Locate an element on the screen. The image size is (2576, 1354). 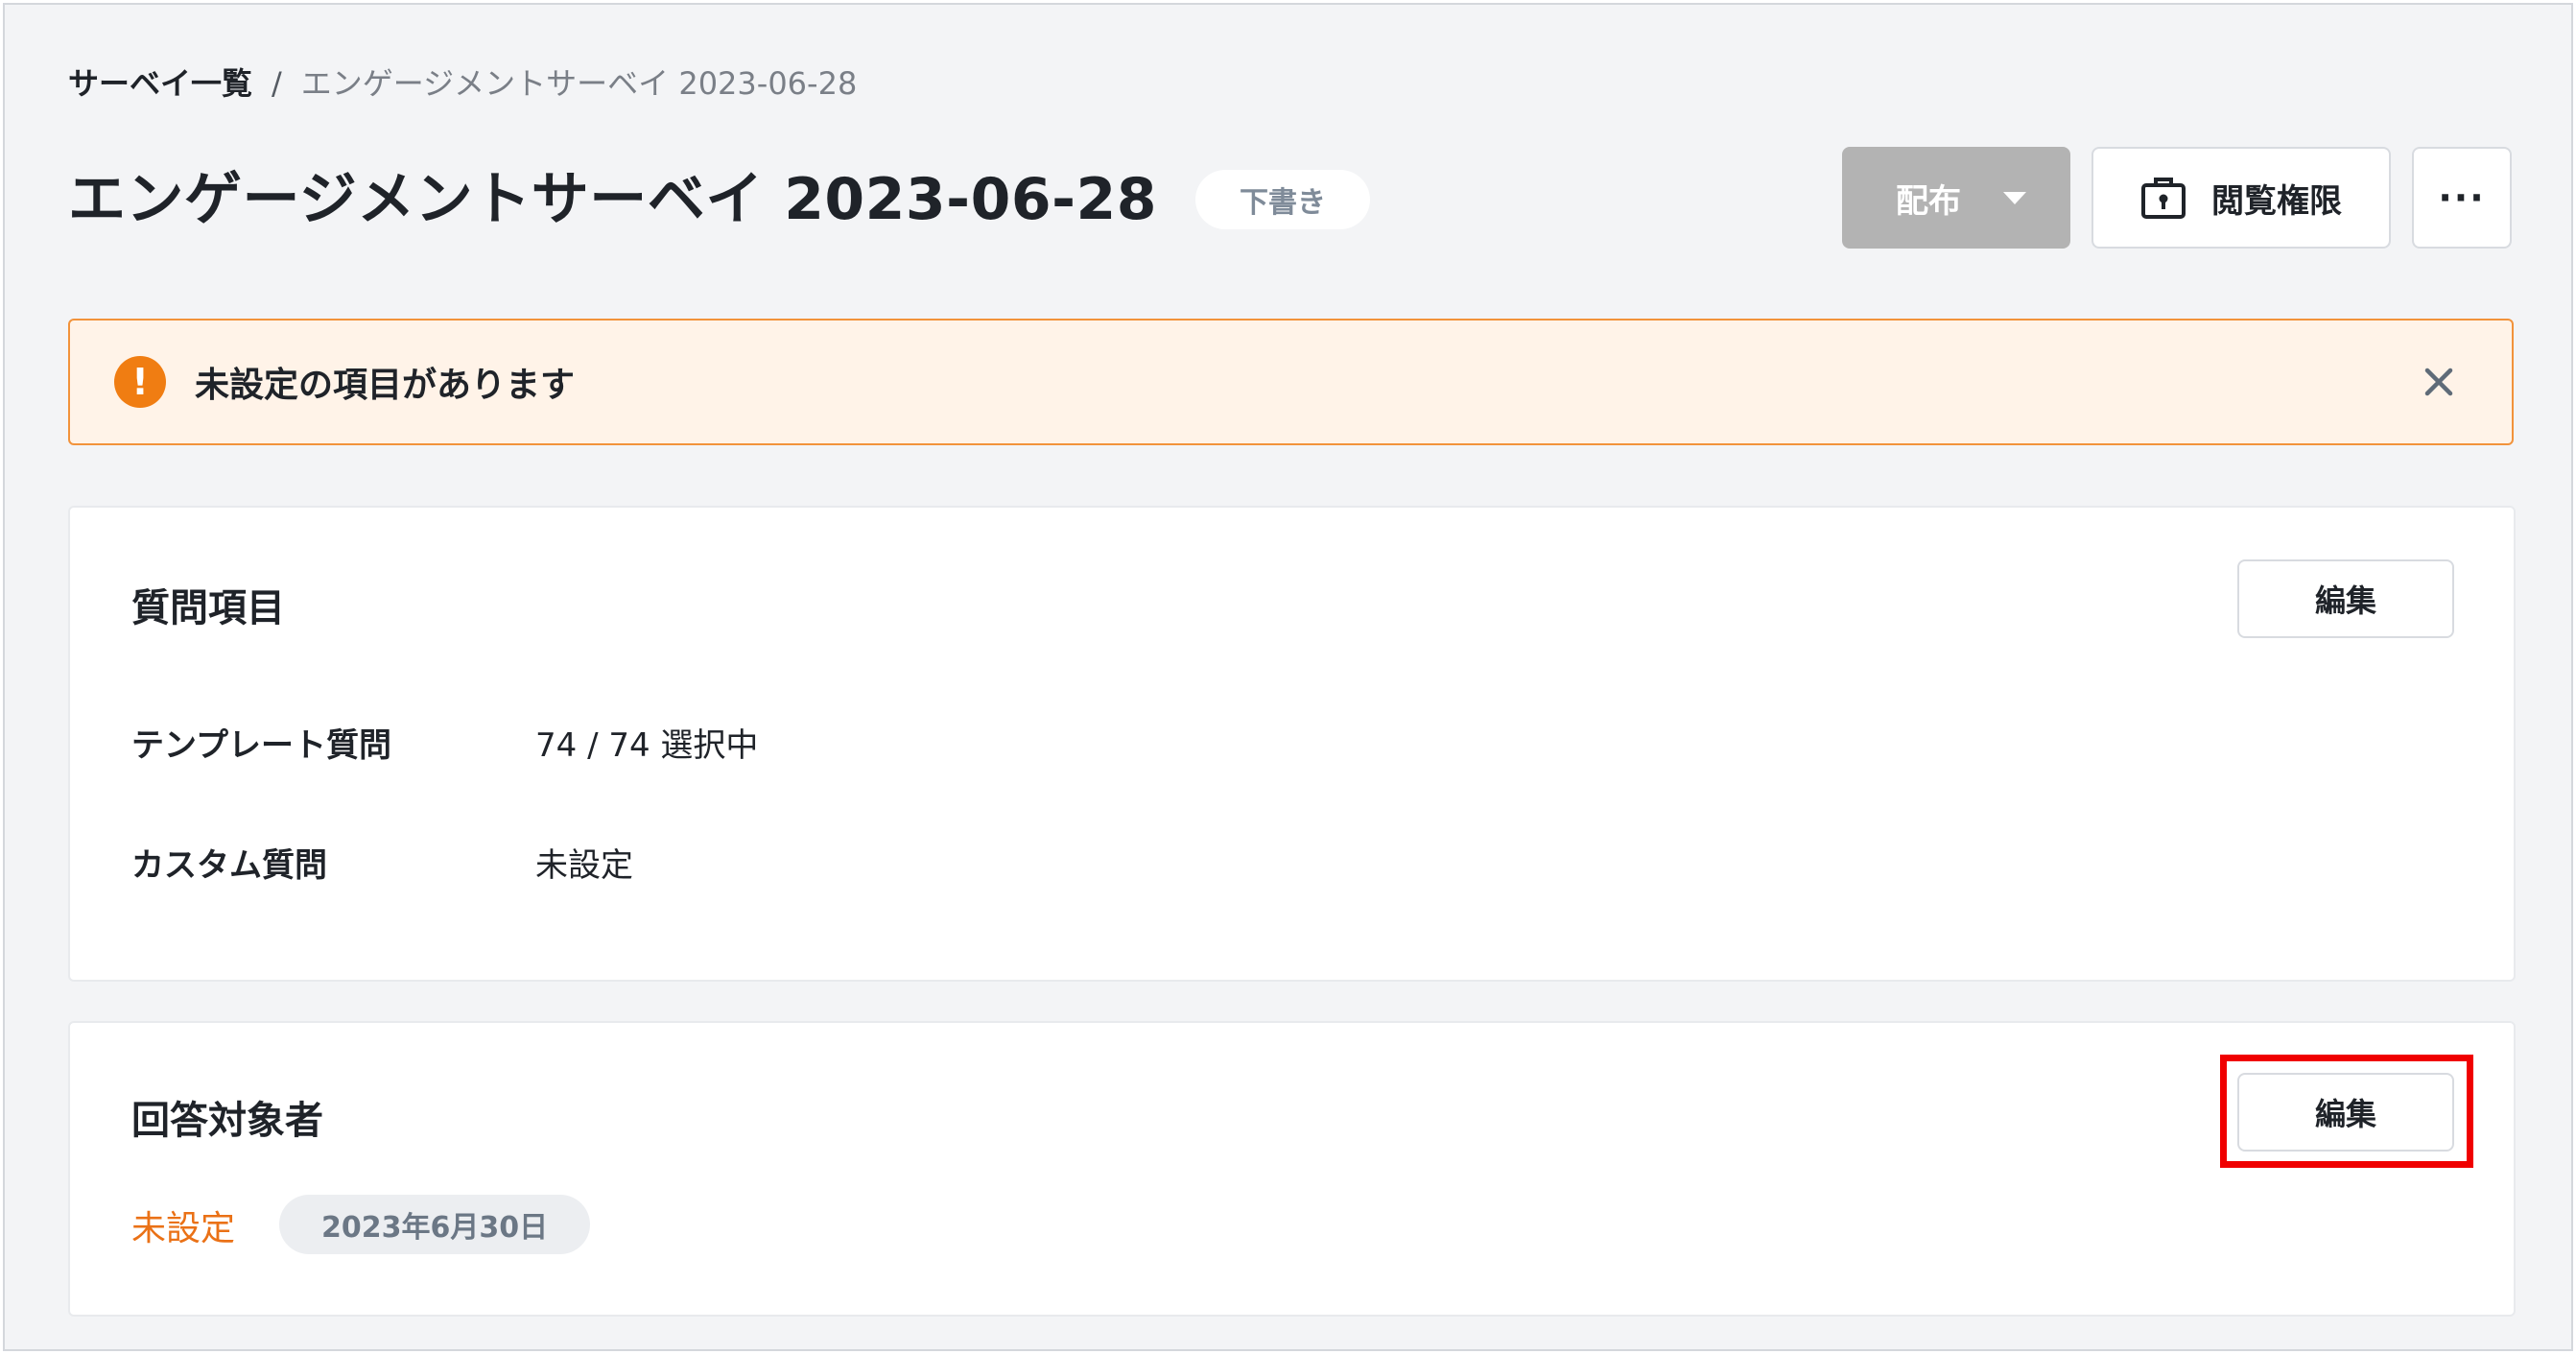
breadcrumb-current: エンゲージメントサーベイ 2023-06-28 is located at coordinates (579, 83).